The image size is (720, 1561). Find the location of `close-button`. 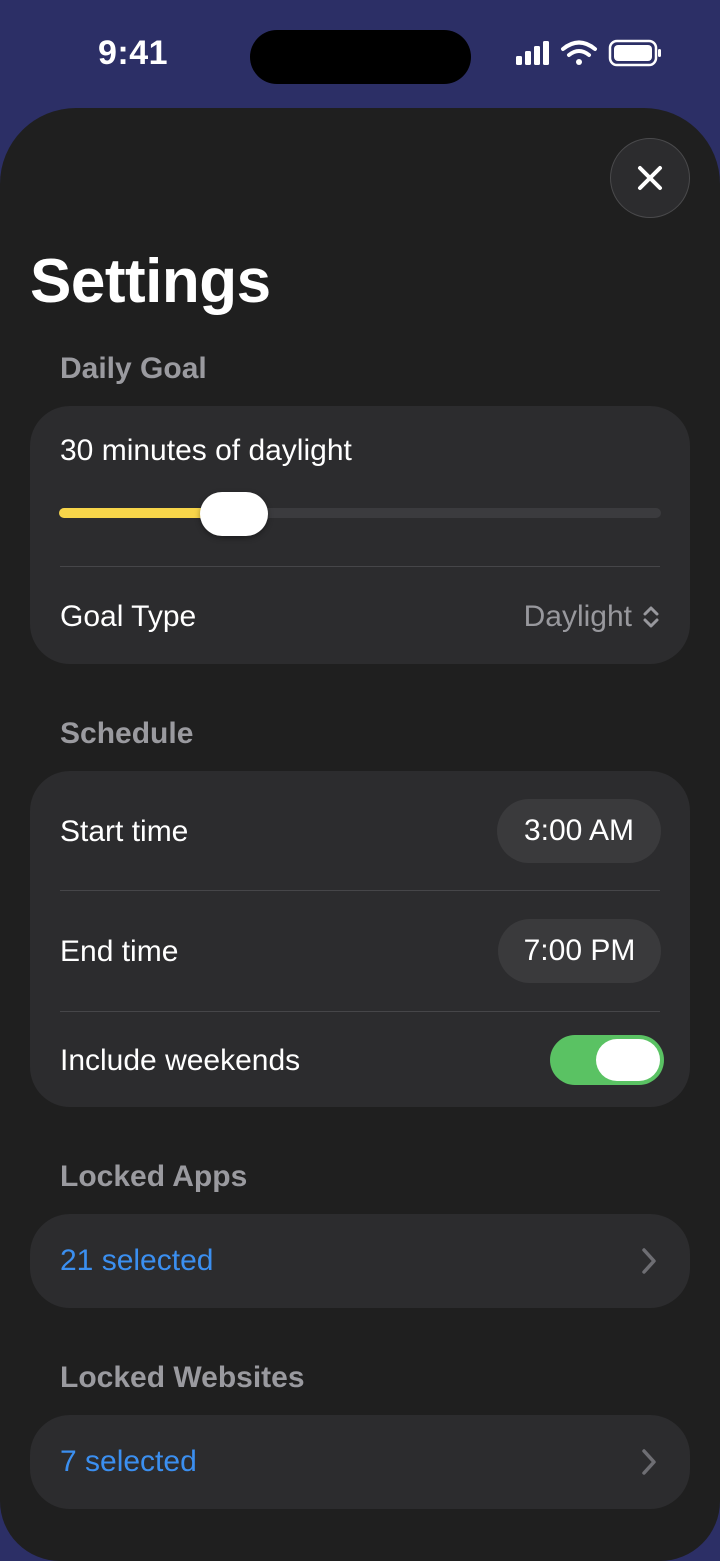

close-button is located at coordinates (650, 178).